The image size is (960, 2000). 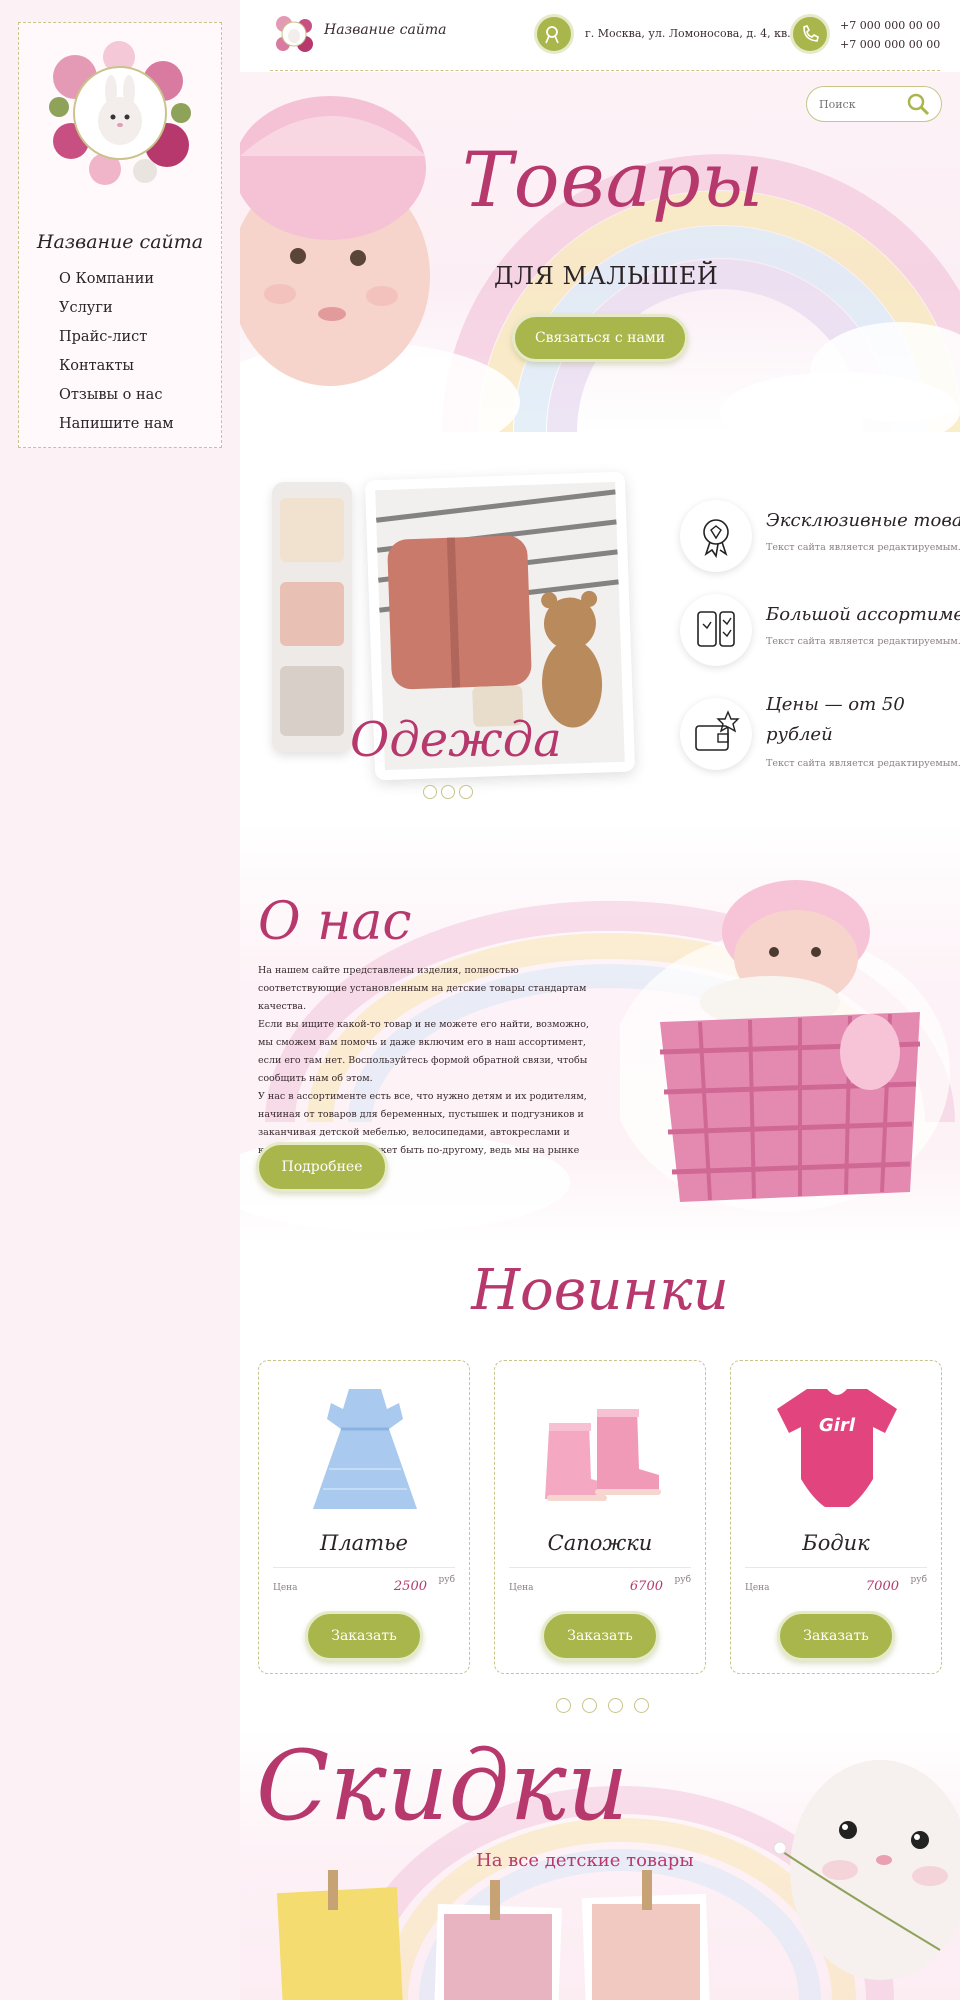 I want to click on feature-title: Большой ассортимент, so click(x=863, y=614).